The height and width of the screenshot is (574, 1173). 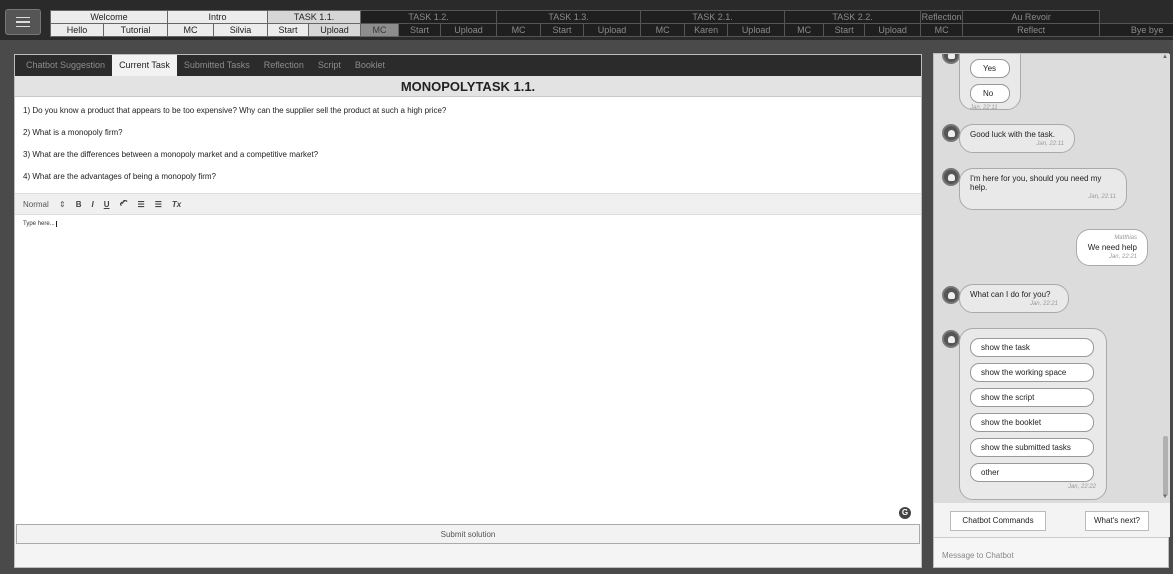 I want to click on nav-step: Silvia, so click(x=241, y=30).